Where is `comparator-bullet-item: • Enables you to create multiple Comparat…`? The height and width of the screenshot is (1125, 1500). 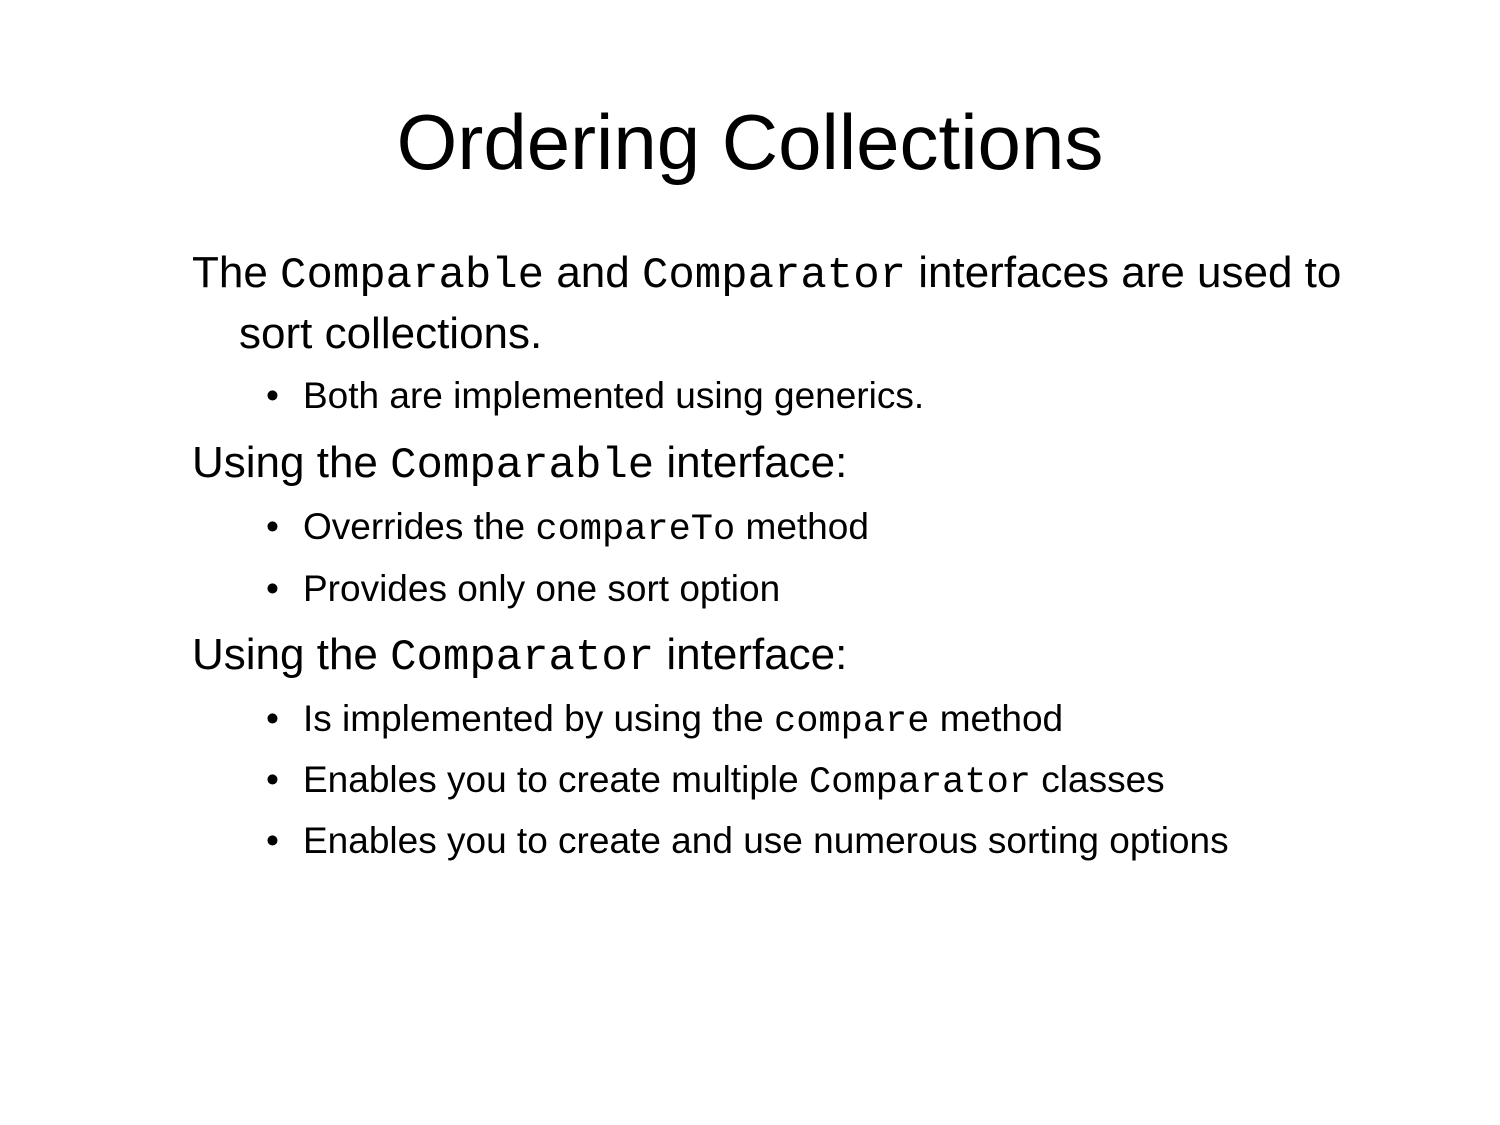 comparator-bullet-item: • Enables you to create multiple Comparat… is located at coordinates (856, 781).